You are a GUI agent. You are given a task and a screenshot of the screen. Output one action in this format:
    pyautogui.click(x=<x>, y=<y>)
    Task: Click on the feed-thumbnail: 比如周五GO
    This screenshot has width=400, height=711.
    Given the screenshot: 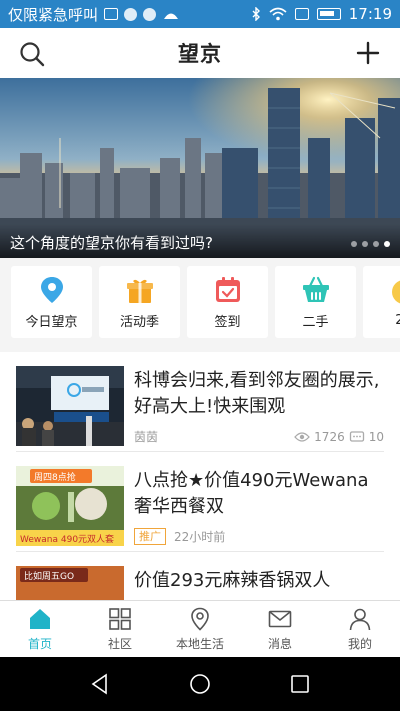 What is the action you would take?
    pyautogui.click(x=70, y=583)
    